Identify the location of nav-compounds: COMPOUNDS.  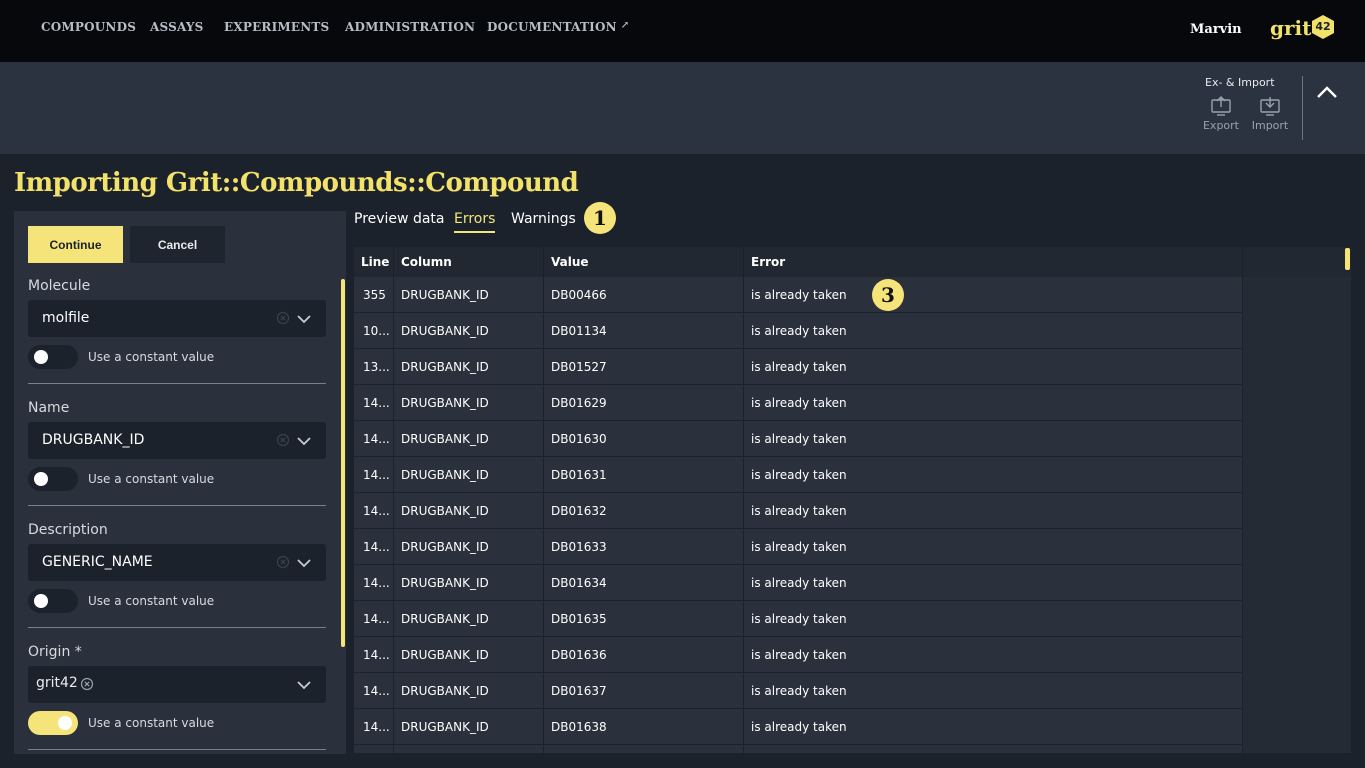
(88, 27).